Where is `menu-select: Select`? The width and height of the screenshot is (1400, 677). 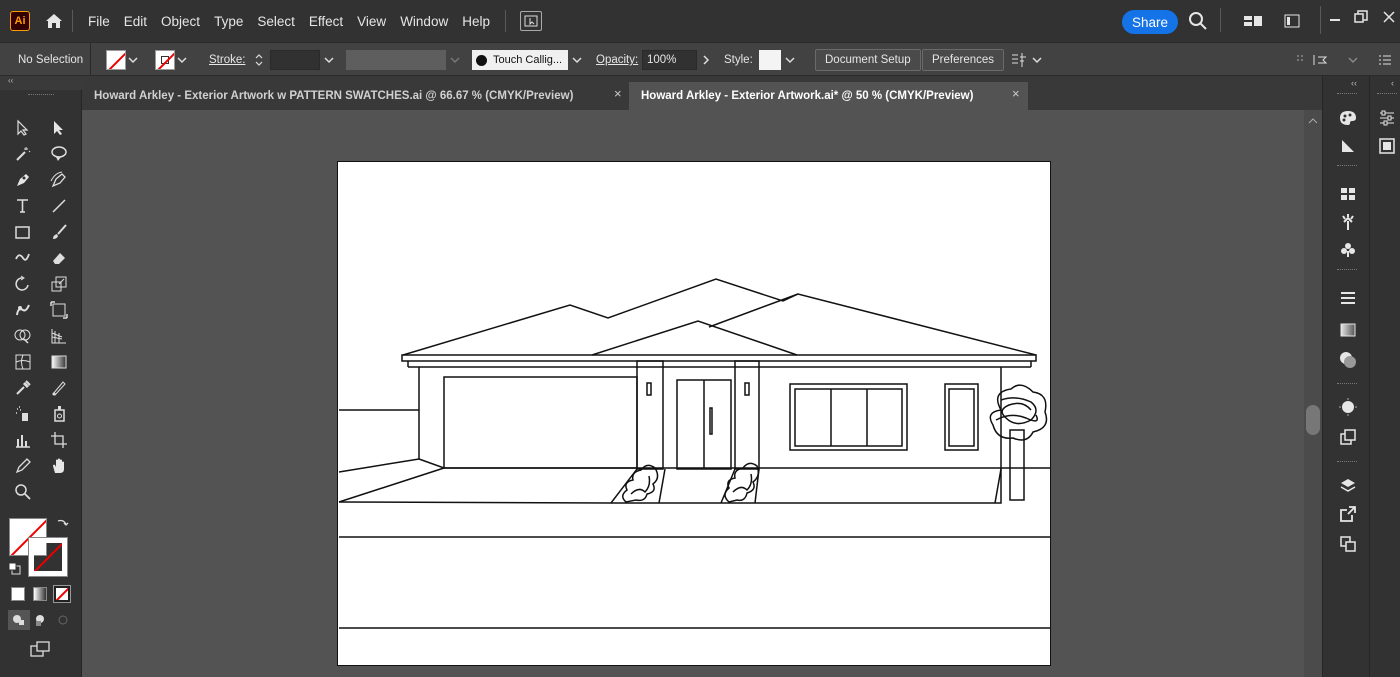
menu-select: Select is located at coordinates (276, 21).